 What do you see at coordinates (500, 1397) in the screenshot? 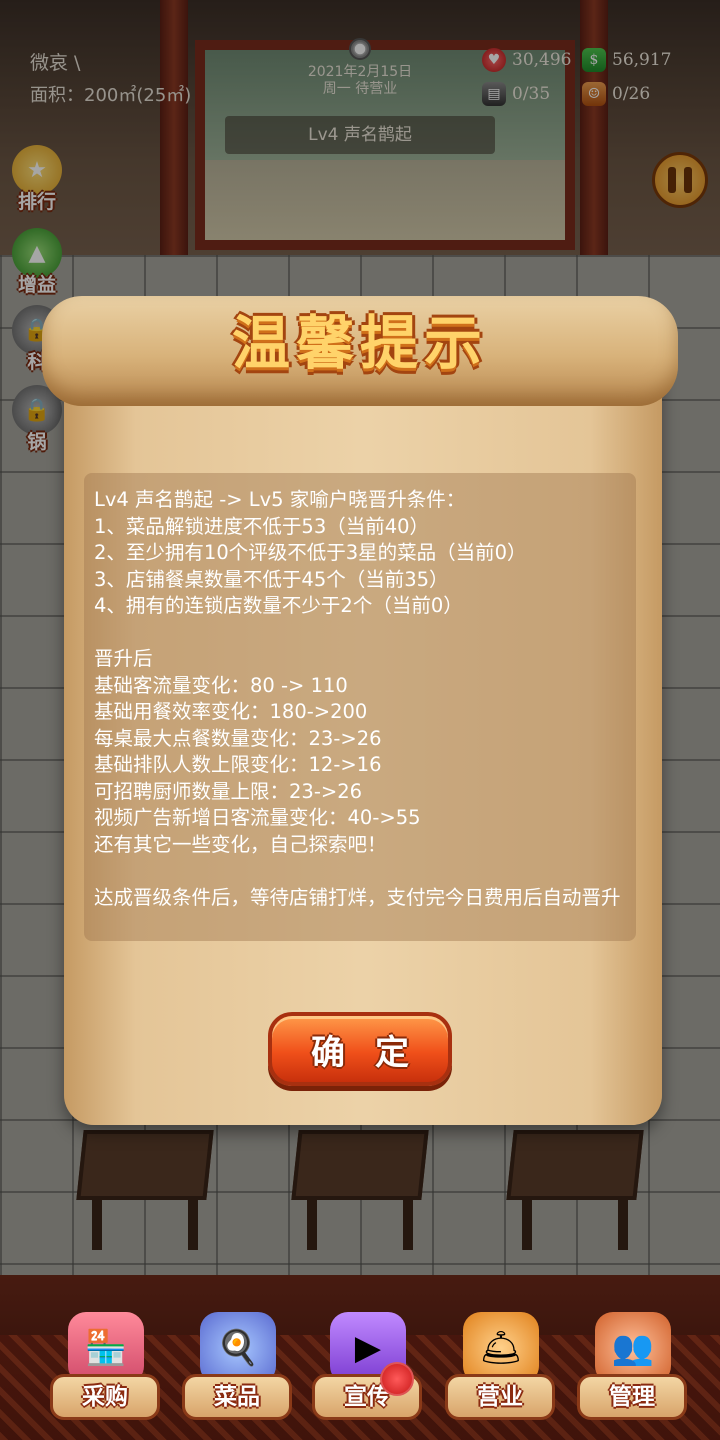
I see `nav-business-label: 营业` at bounding box center [500, 1397].